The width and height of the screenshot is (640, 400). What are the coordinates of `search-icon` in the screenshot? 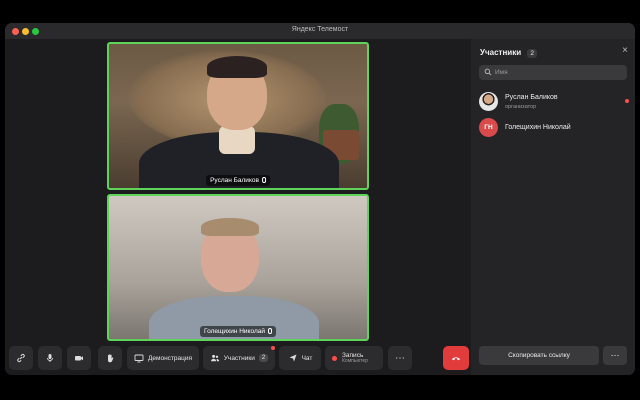 It's located at (488, 72).